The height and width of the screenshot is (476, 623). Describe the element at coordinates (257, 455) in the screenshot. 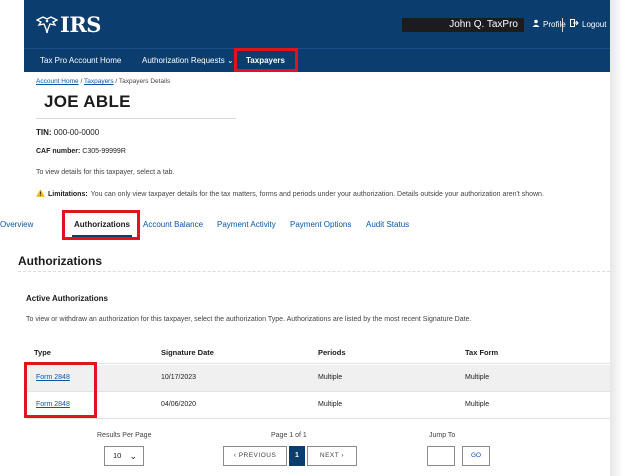

I see `previous-label: PREVIOUS` at that location.